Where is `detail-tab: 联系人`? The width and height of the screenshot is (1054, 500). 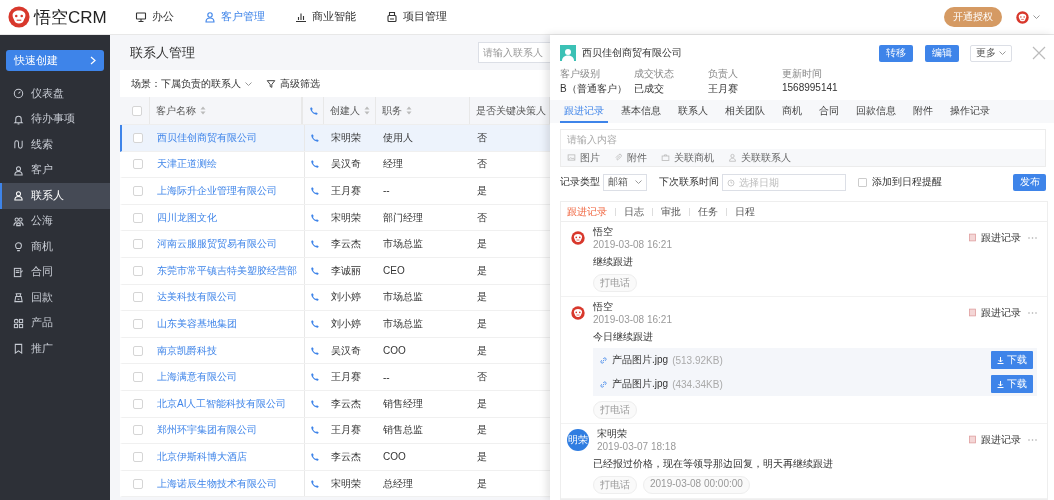
detail-tab: 联系人 is located at coordinates (693, 111).